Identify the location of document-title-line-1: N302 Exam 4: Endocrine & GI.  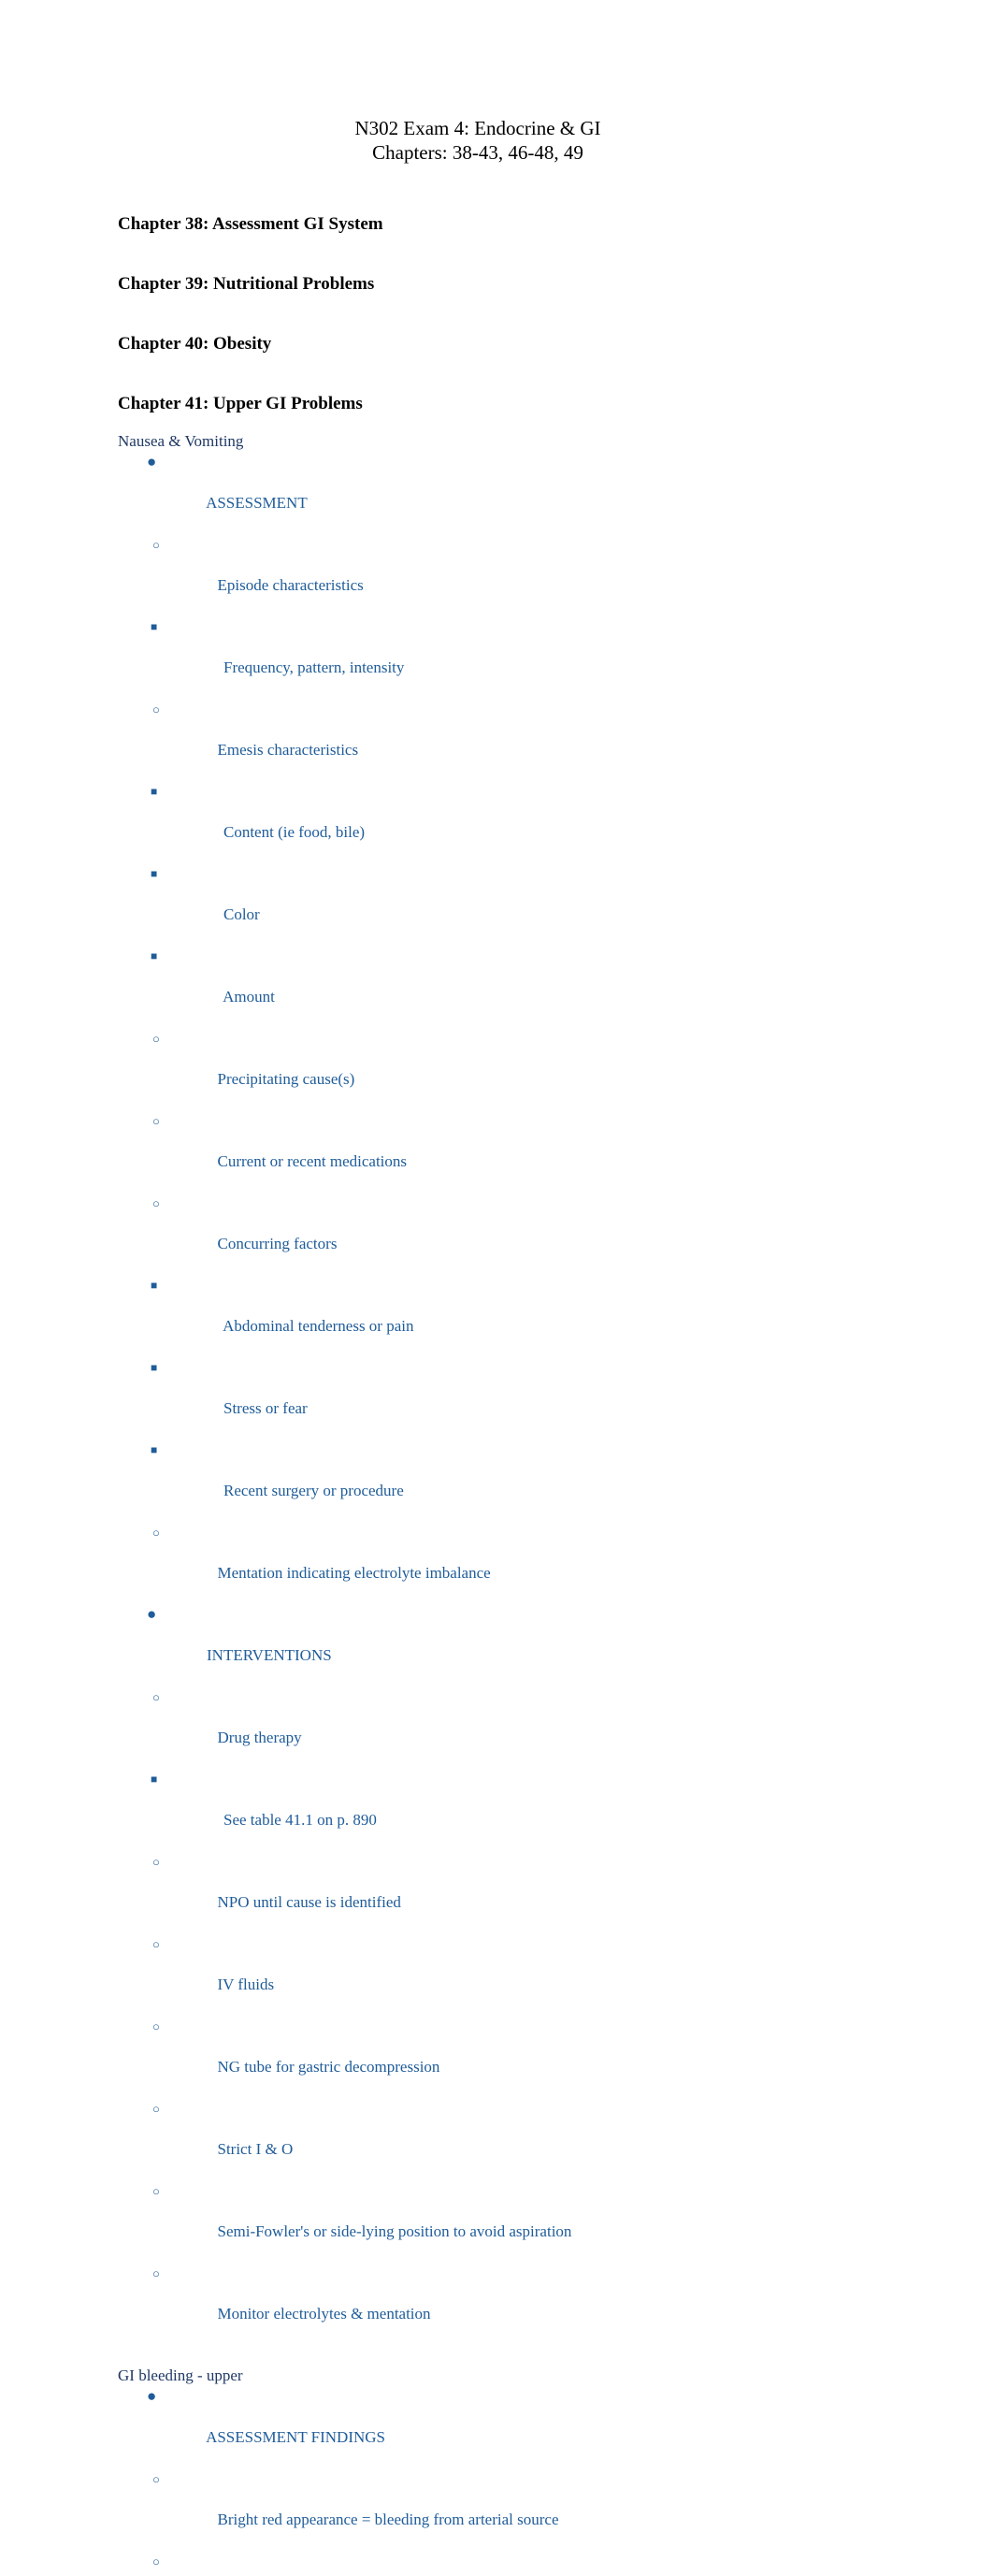
(477, 128).